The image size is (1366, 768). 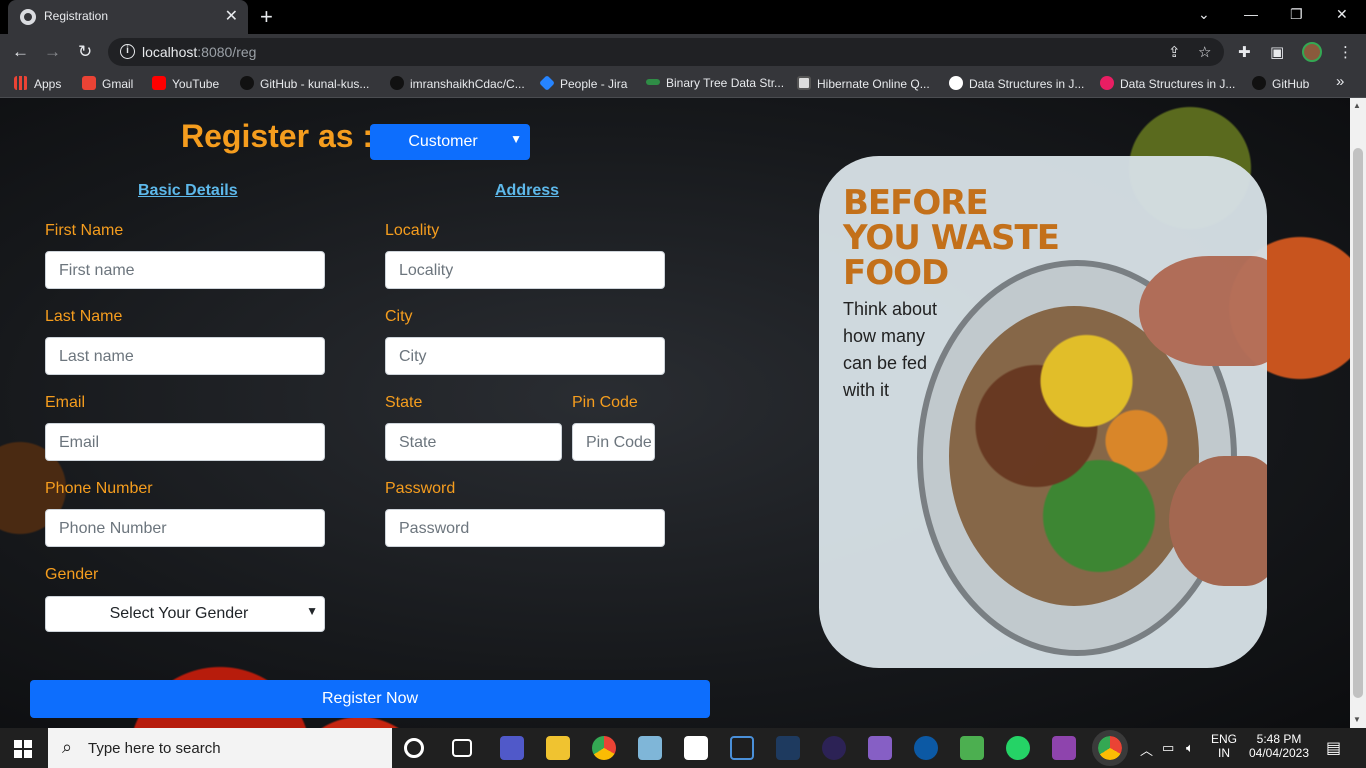 What do you see at coordinates (185, 356) in the screenshot?
I see `last-name-field: Last name` at bounding box center [185, 356].